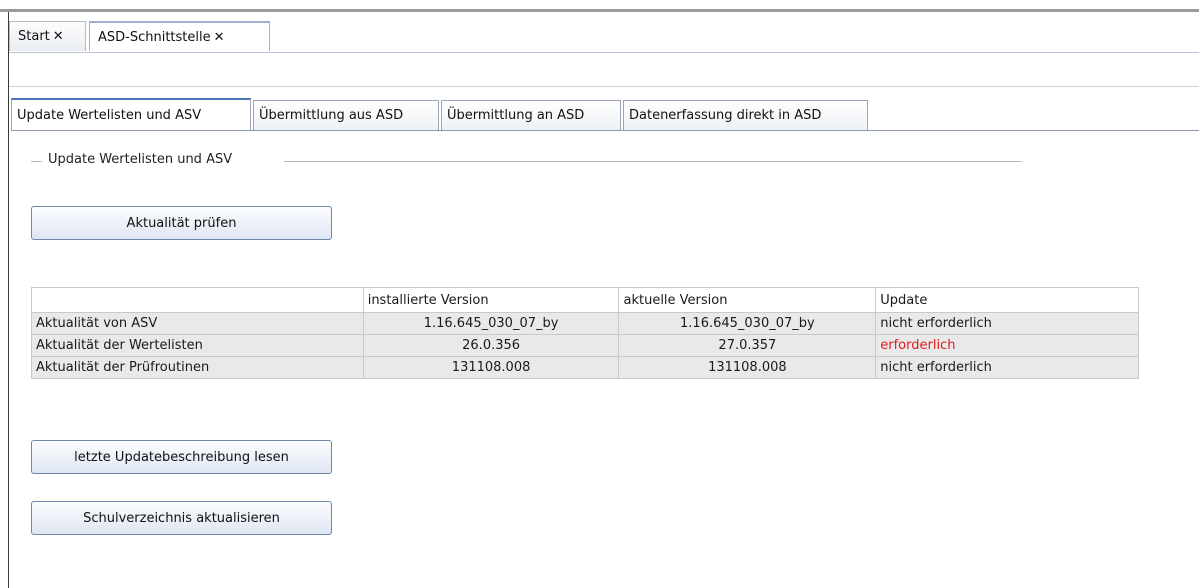 The height and width of the screenshot is (588, 1199). What do you see at coordinates (747, 345) in the screenshot?
I see `row-current-version: 27.0.357` at bounding box center [747, 345].